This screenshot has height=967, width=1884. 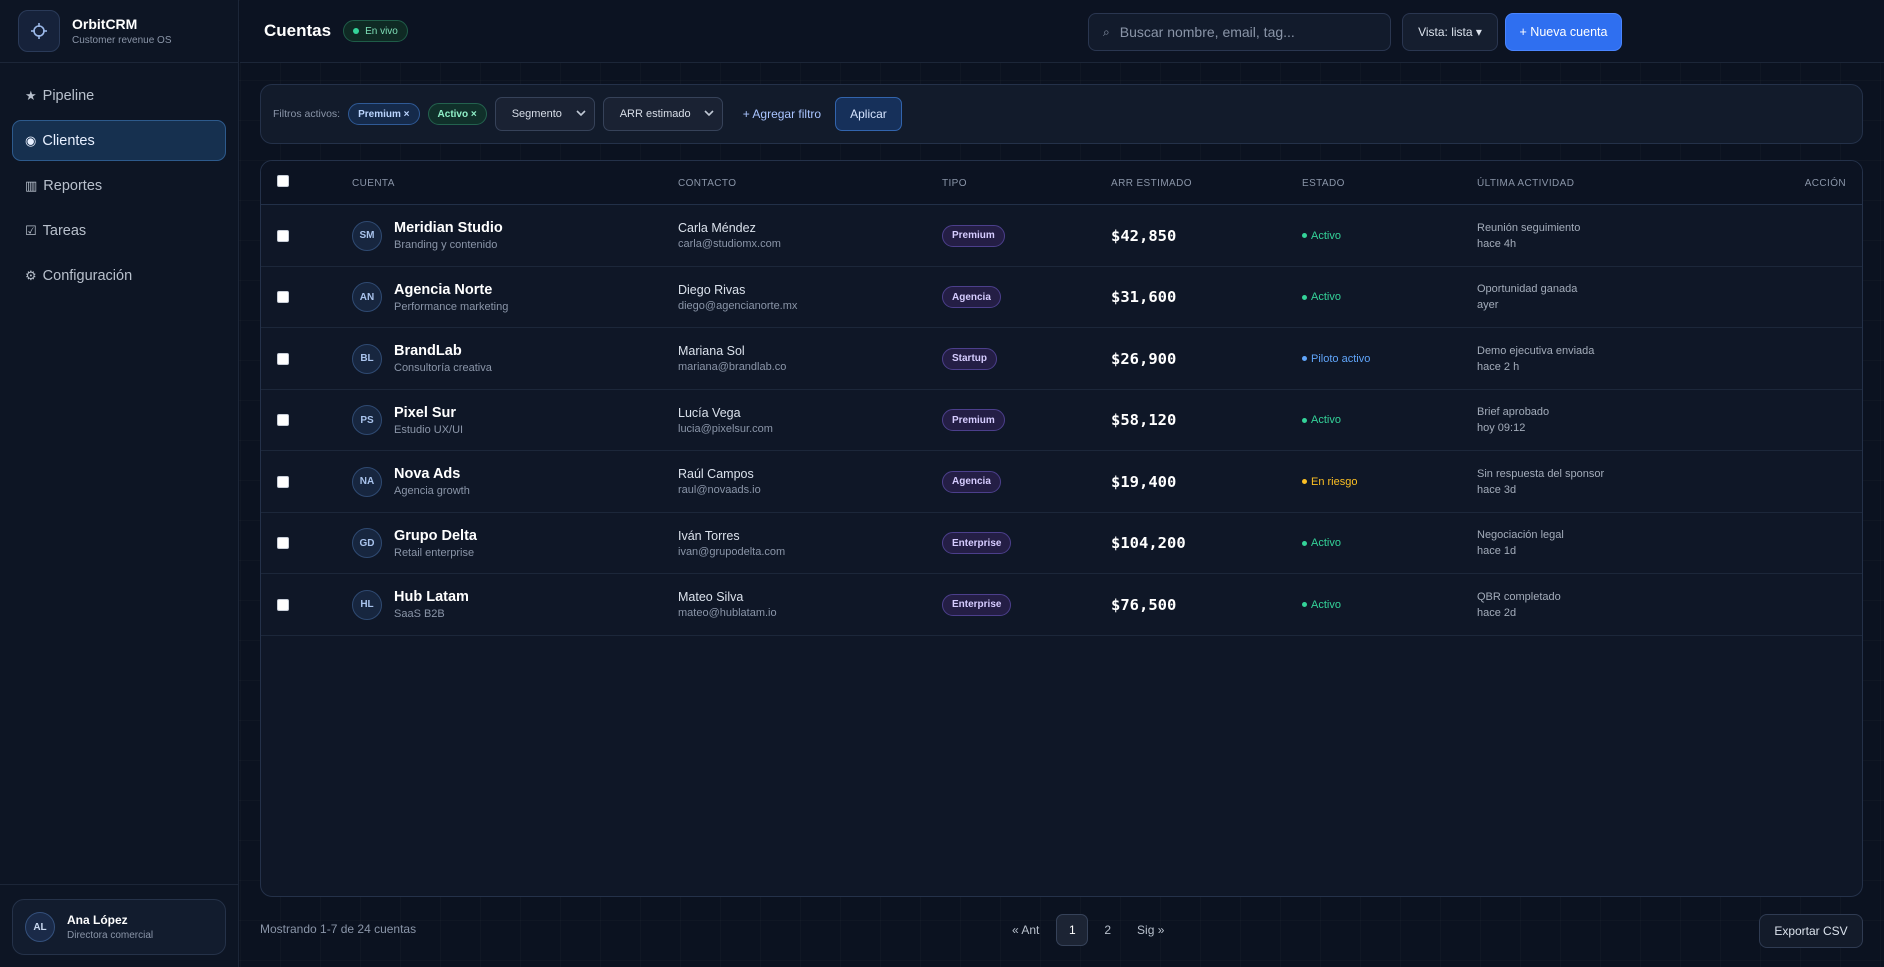 What do you see at coordinates (68, 95) in the screenshot?
I see `sidebar-item-label: Pipeline` at bounding box center [68, 95].